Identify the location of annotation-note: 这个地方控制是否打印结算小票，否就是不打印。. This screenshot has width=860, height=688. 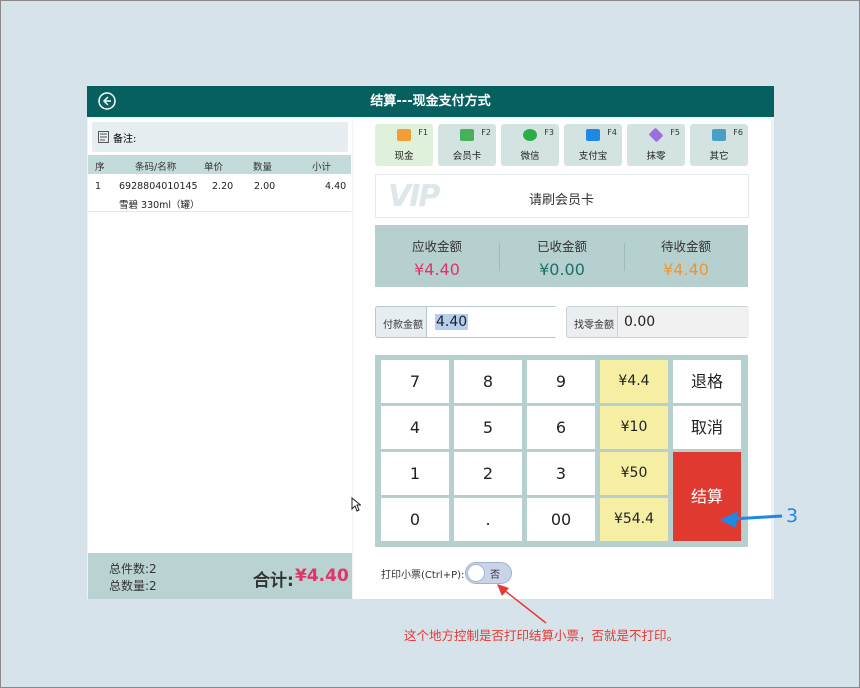
(542, 635).